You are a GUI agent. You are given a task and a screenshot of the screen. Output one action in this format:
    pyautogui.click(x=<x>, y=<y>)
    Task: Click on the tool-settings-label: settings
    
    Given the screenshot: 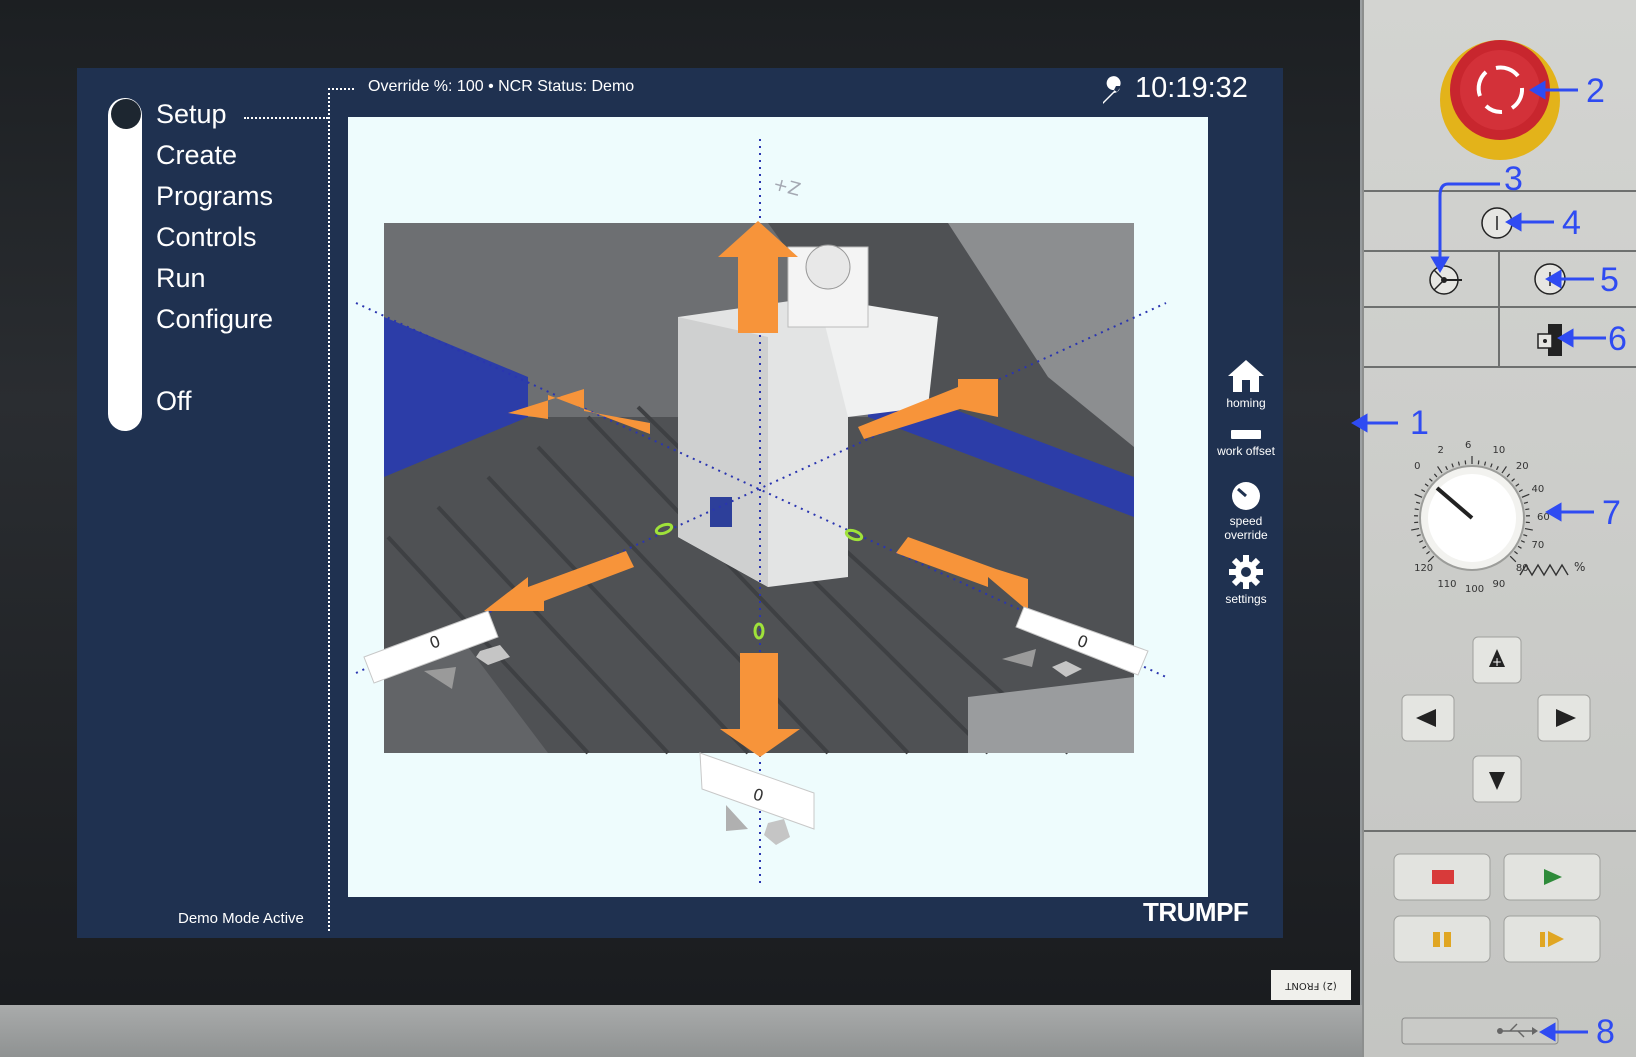 What is the action you would take?
    pyautogui.click(x=1246, y=599)
    